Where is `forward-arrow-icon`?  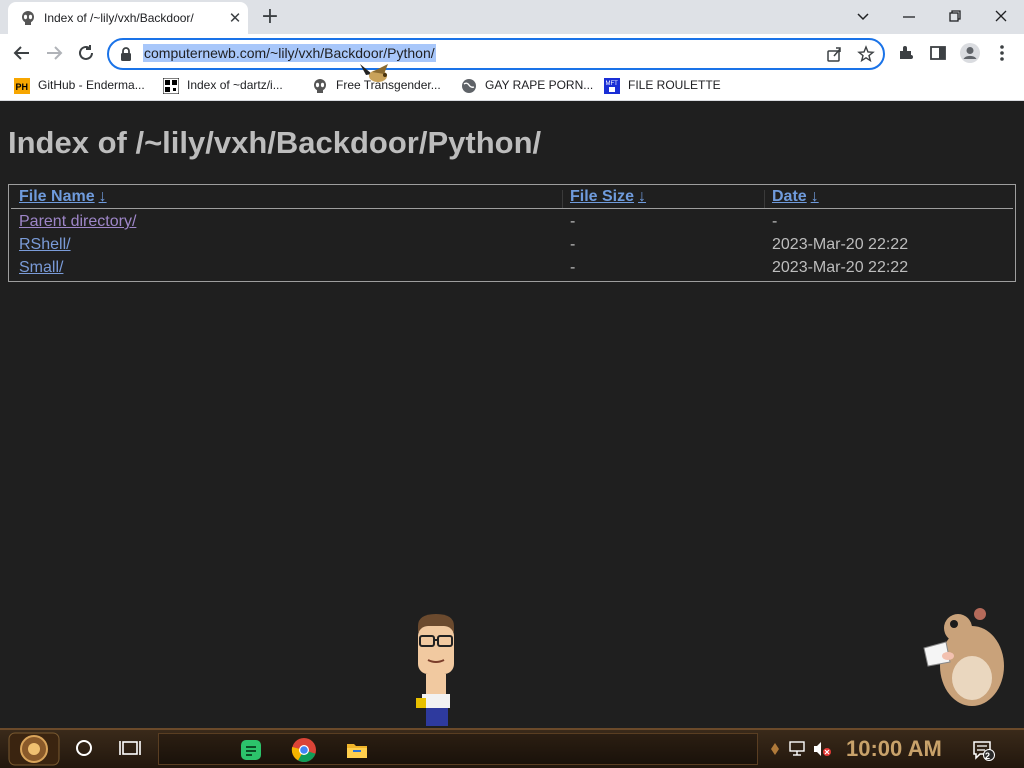
forward-arrow-icon is located at coordinates (55, 53).